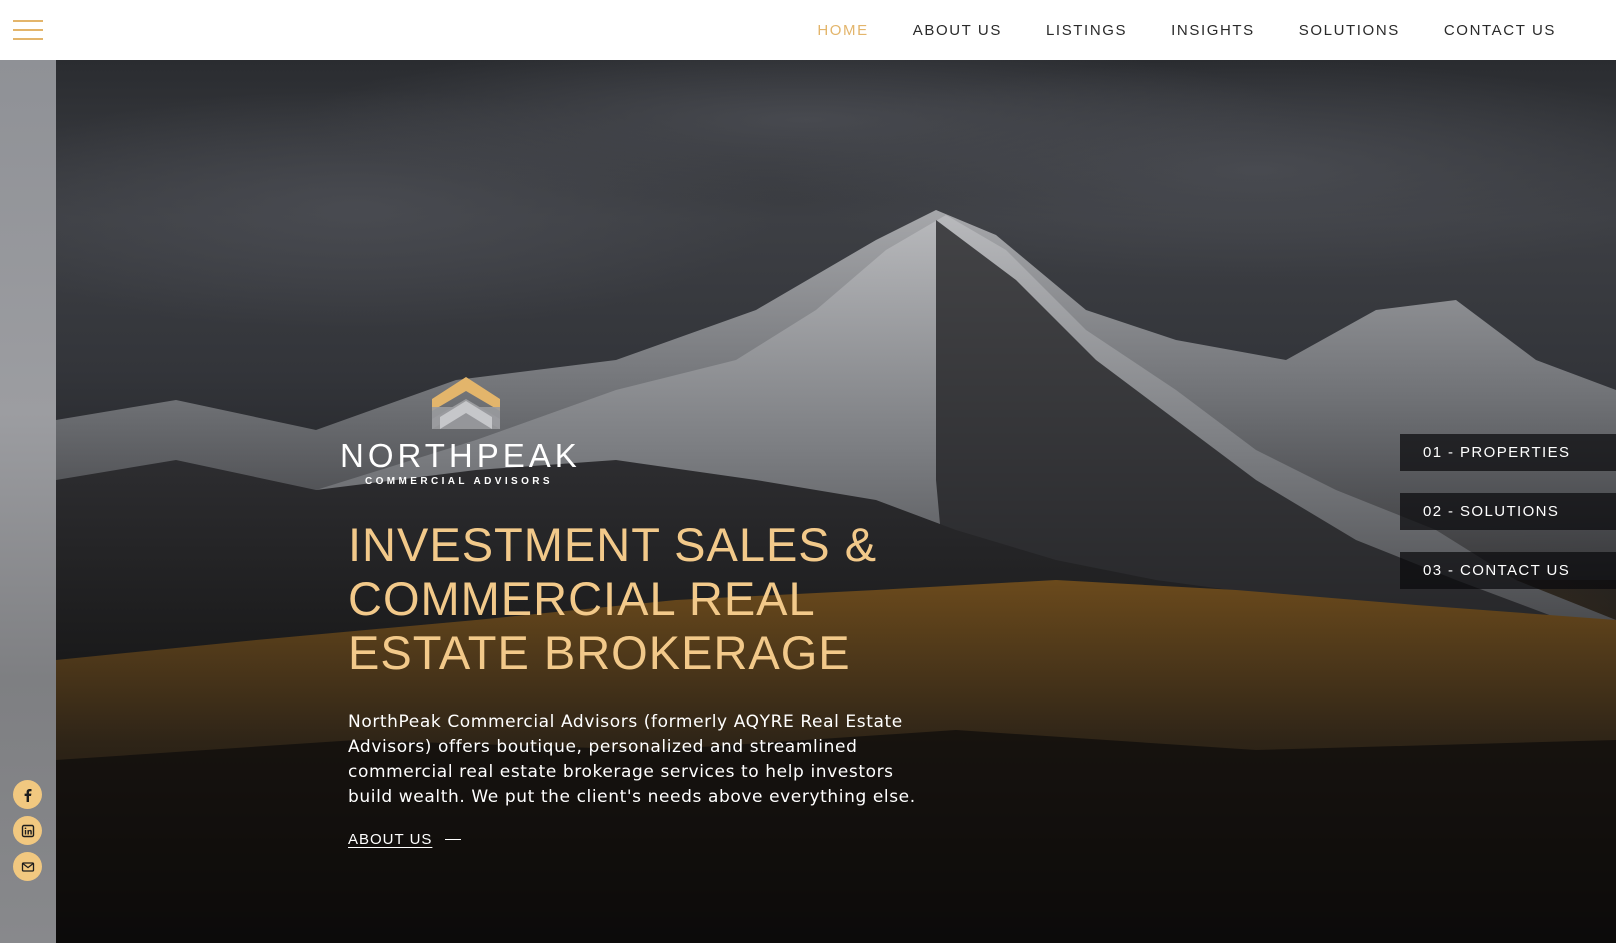 Image resolution: width=1616 pixels, height=943 pixels. What do you see at coordinates (1497, 570) in the screenshot?
I see `quick-link-label: 03 - CONTACT US` at bounding box center [1497, 570].